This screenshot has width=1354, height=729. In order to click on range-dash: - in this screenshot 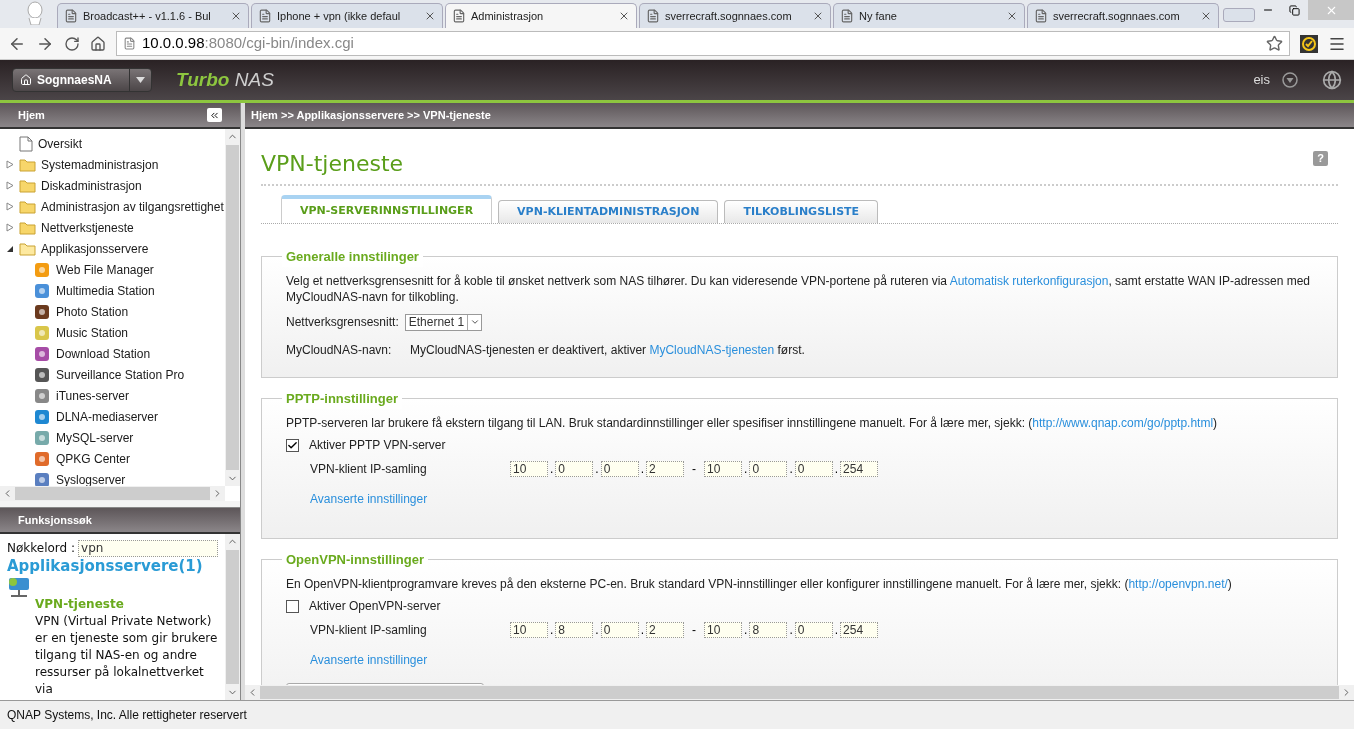, I will do `click(694, 630)`.